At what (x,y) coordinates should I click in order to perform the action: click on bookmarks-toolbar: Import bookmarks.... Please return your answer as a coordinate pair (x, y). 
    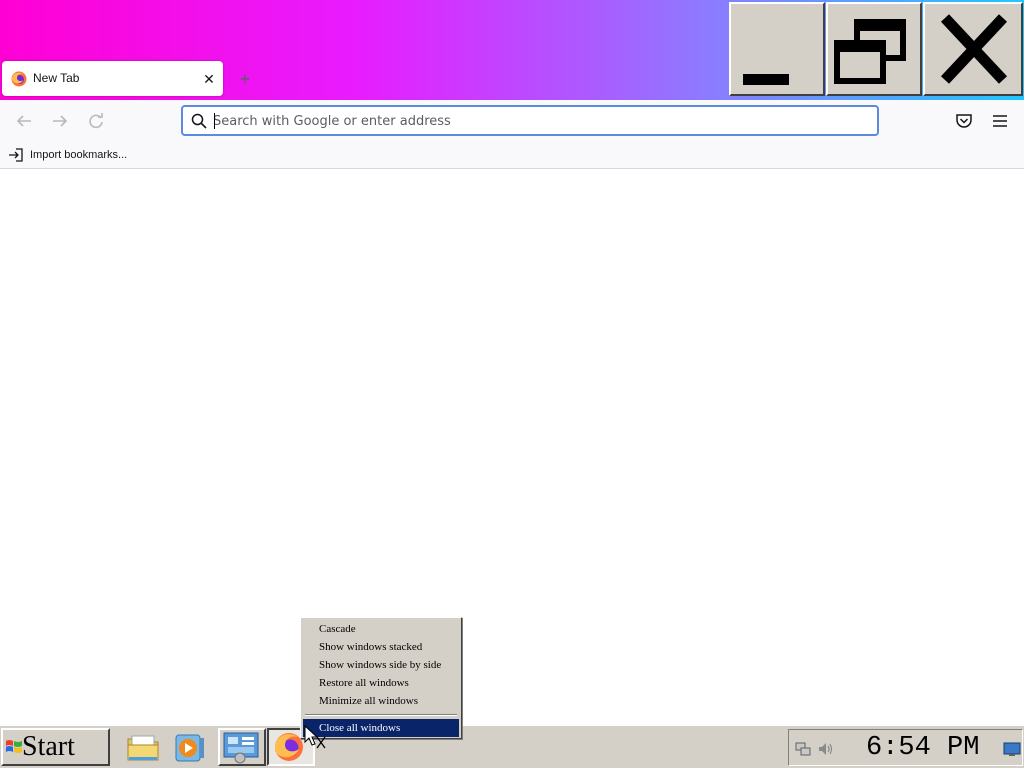
    Looking at the image, I should click on (512, 154).